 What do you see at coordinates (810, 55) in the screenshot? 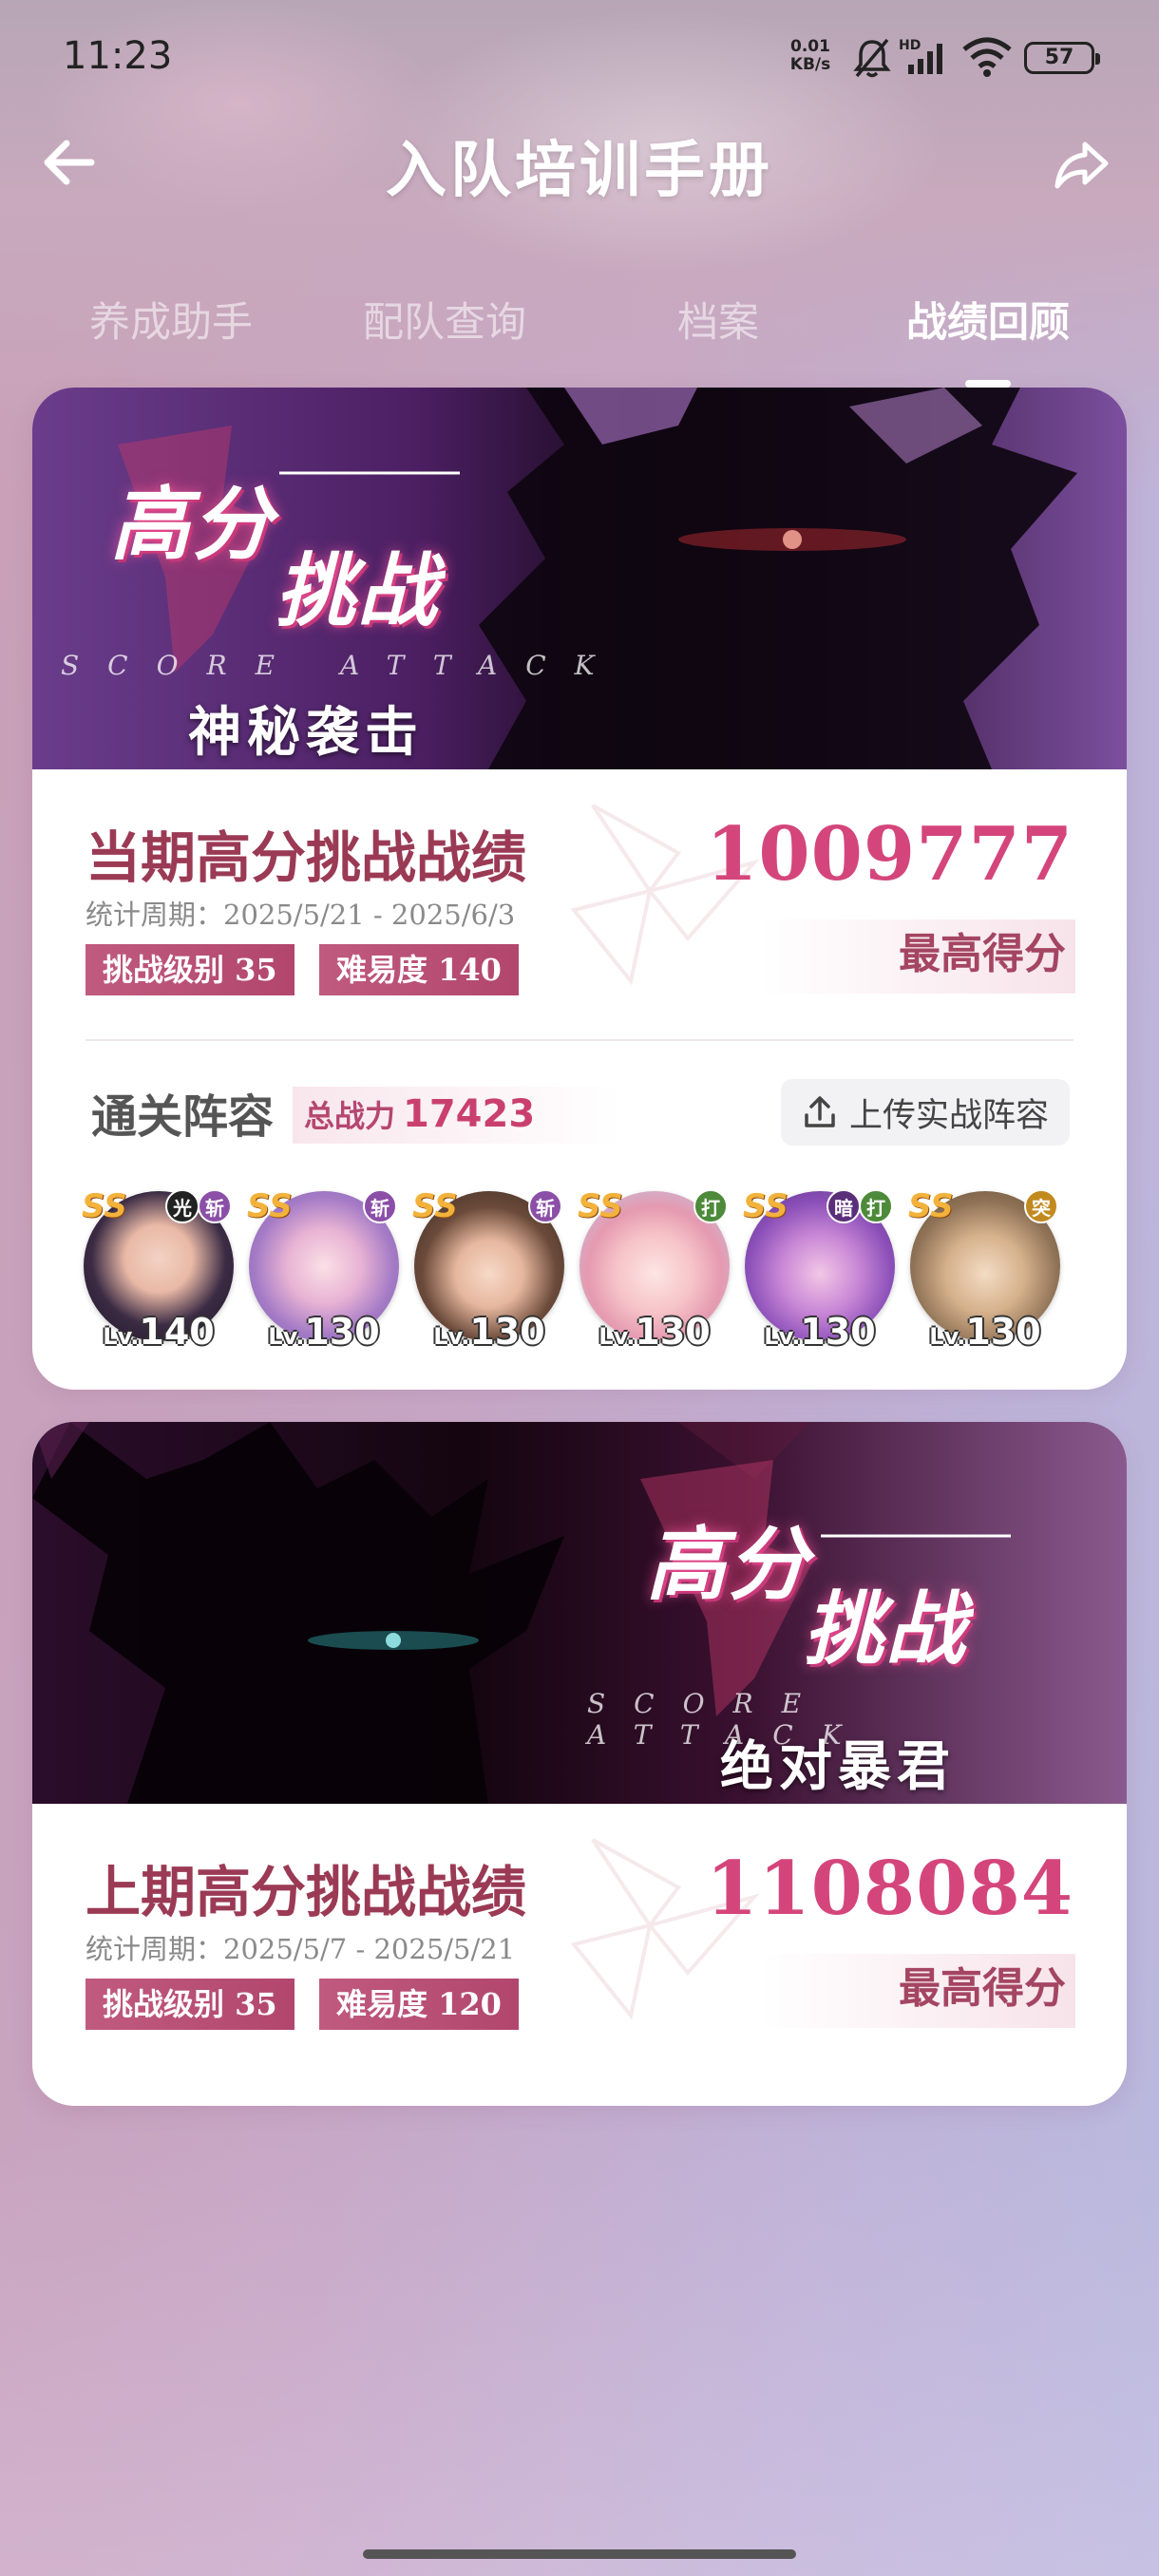
I see `network-speed: 0.01 KB/s` at bounding box center [810, 55].